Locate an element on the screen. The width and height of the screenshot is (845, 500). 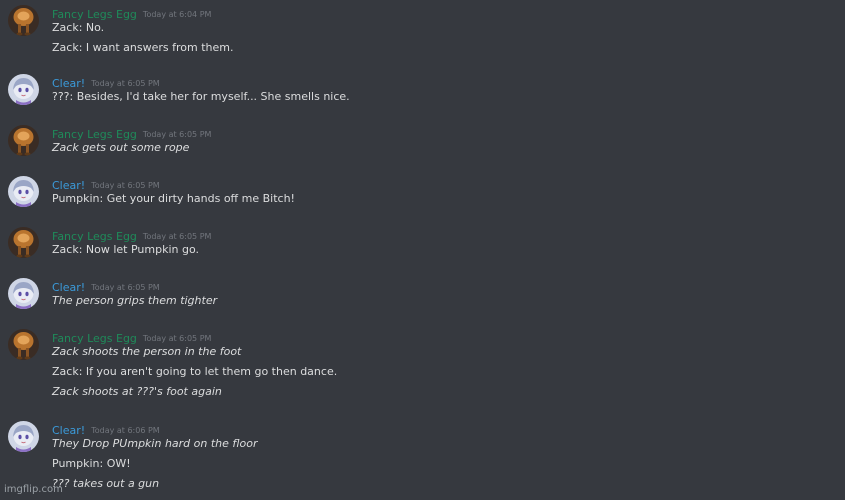
message-header: Clear! Today at 6:06 PM is located at coordinates (106, 428).